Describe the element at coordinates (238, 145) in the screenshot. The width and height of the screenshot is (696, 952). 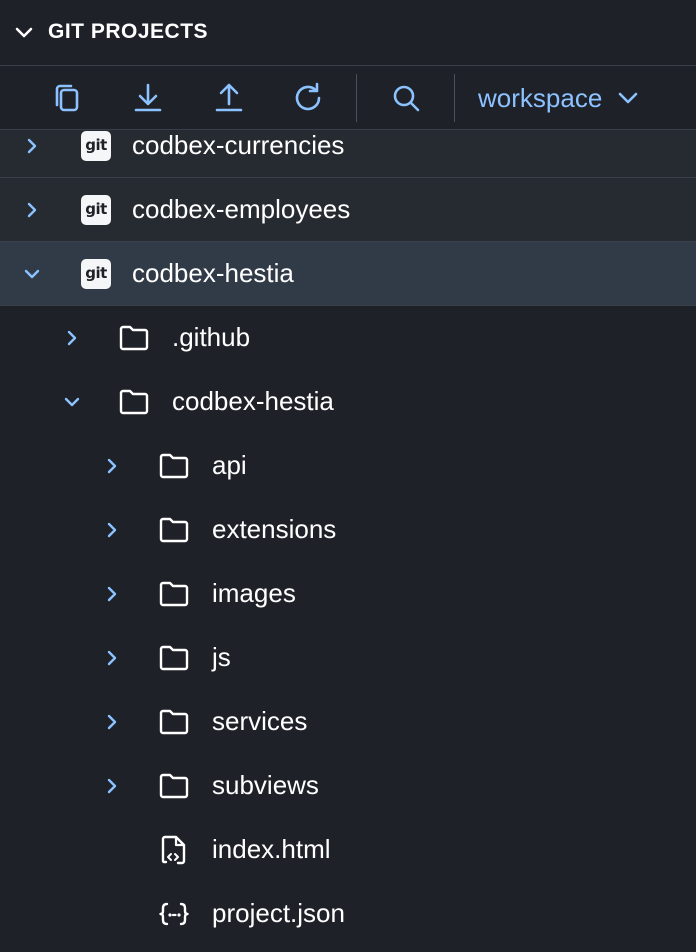
I see `tree-item-label: codbex-currencies` at that location.